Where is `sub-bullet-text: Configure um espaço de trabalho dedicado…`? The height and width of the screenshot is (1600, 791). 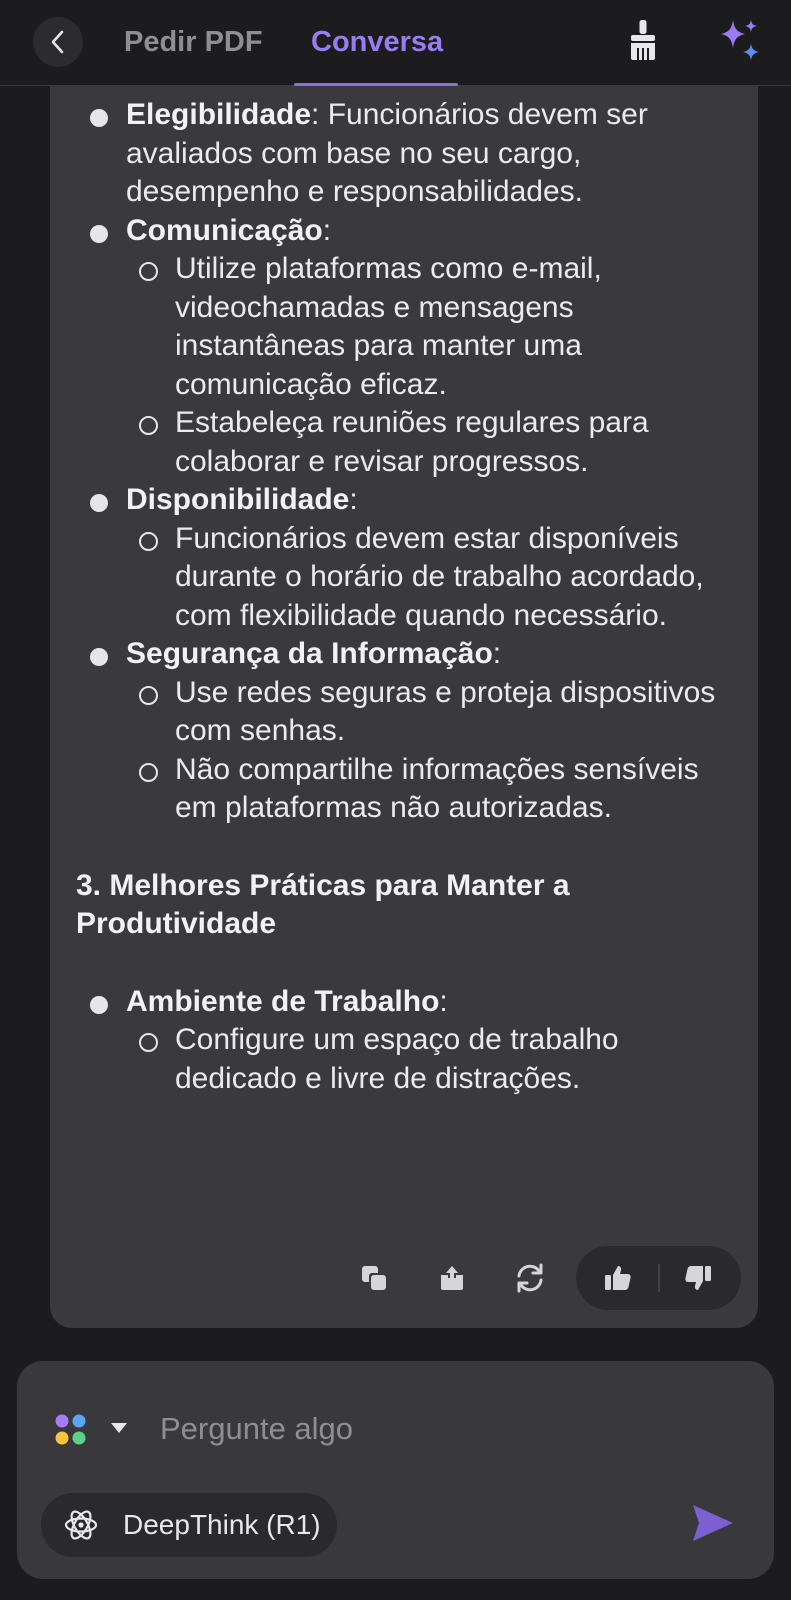
sub-bullet-text: Configure um espaço de trabalho dedicado… is located at coordinates (397, 1059).